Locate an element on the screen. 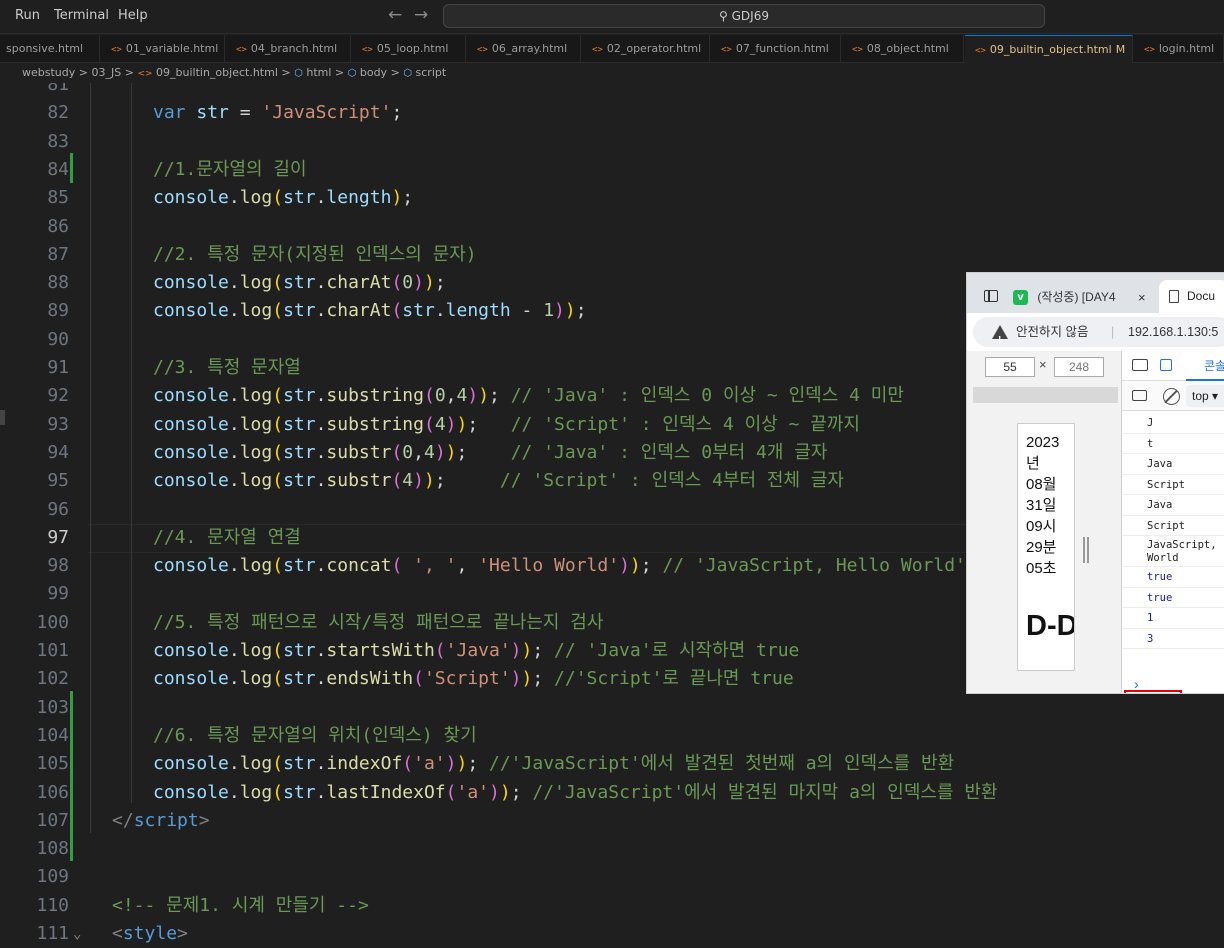  inspect-icon is located at coordinates (1140, 365).